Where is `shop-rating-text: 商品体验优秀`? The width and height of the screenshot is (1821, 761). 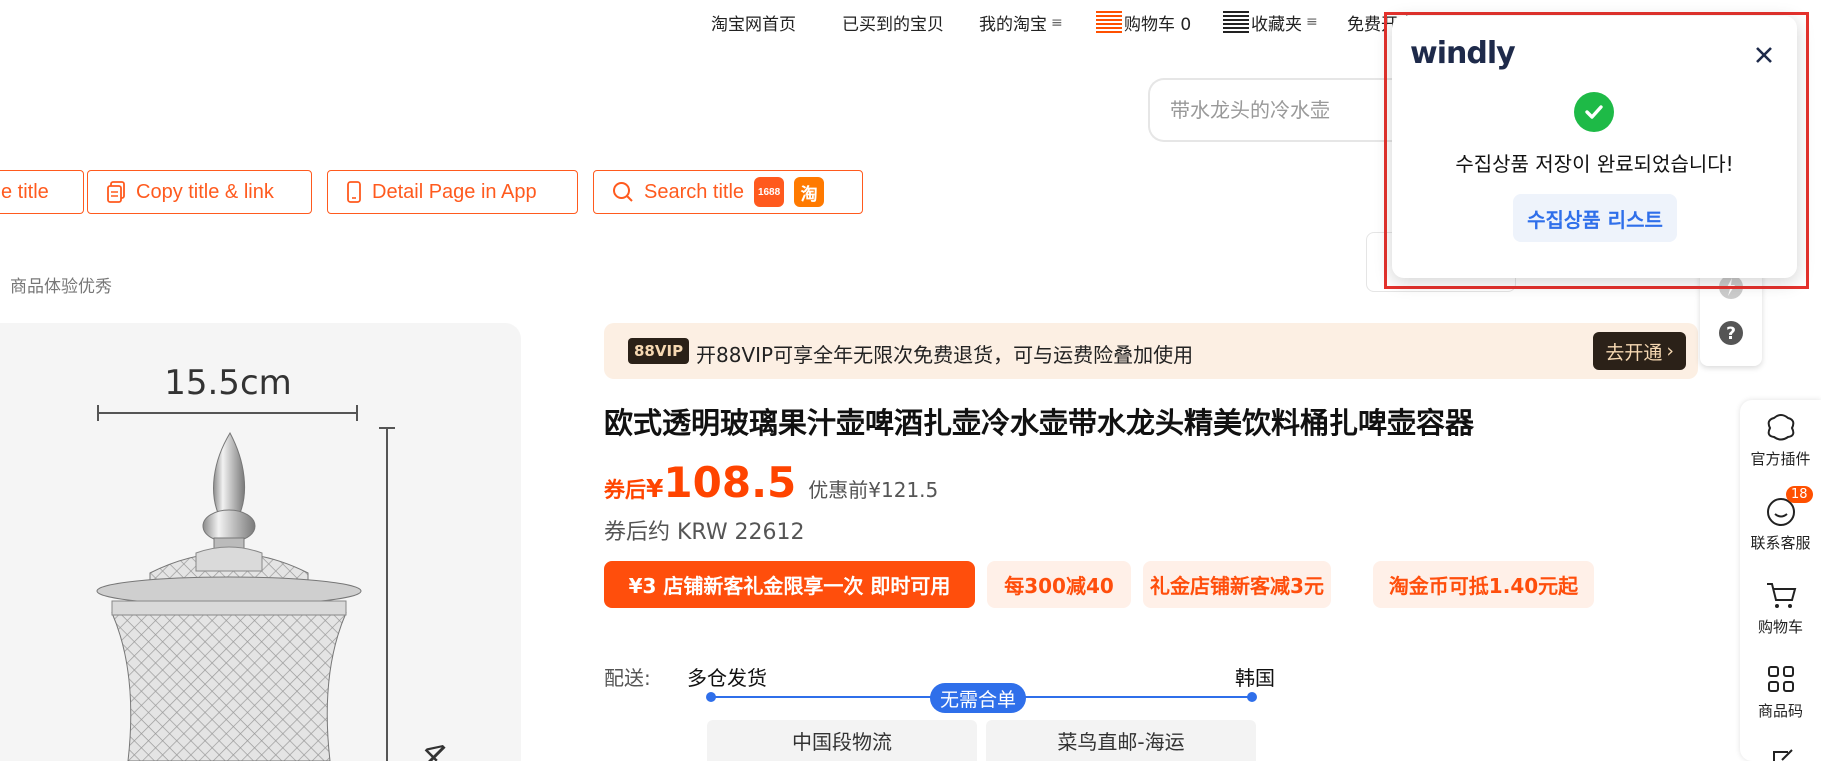
shop-rating-text: 商品体验优秀 is located at coordinates (61, 287).